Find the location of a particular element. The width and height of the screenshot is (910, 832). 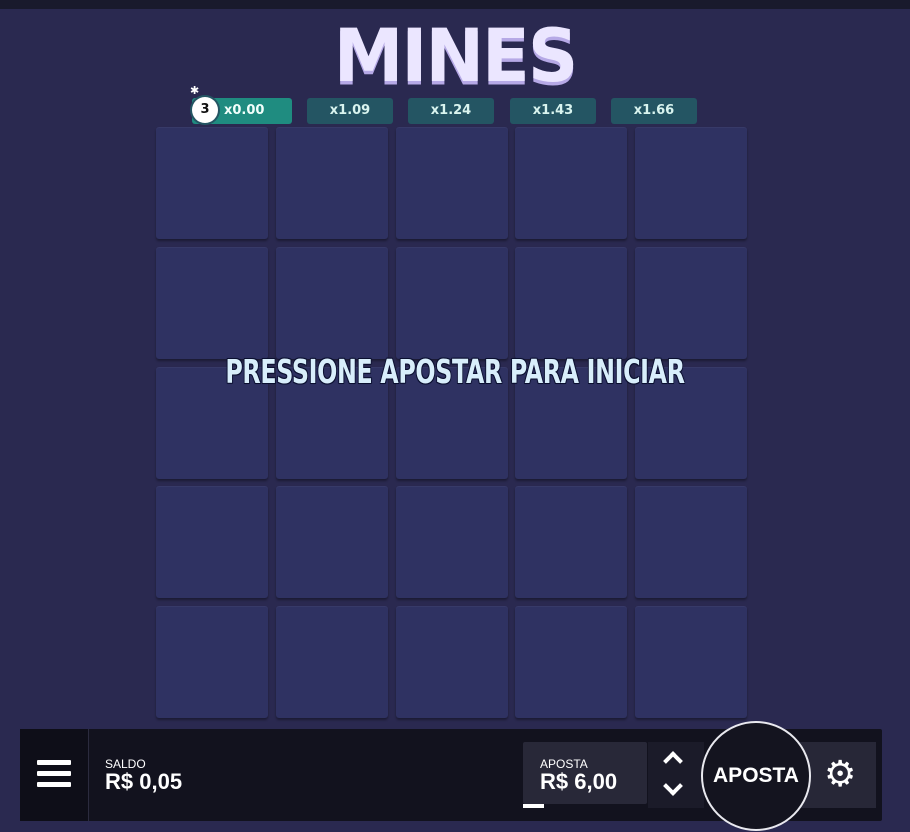

multiplier-step-3: x1.43 is located at coordinates (553, 111).